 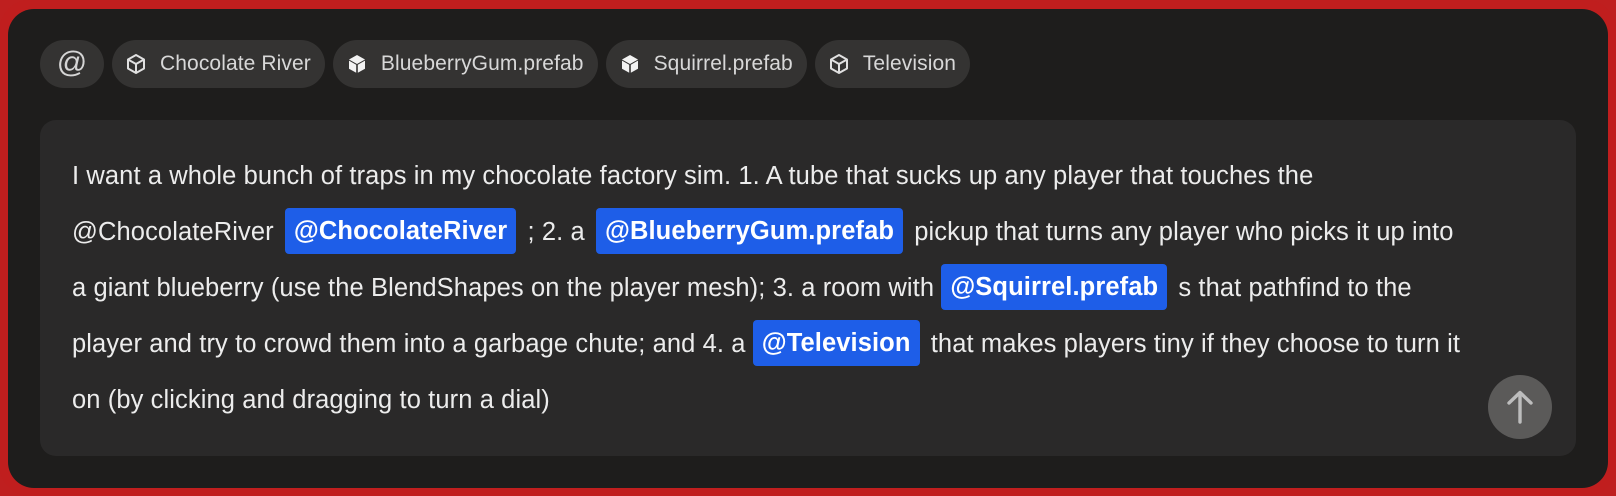 I want to click on context-chip-label: BlueberryGum.prefab, so click(x=482, y=63).